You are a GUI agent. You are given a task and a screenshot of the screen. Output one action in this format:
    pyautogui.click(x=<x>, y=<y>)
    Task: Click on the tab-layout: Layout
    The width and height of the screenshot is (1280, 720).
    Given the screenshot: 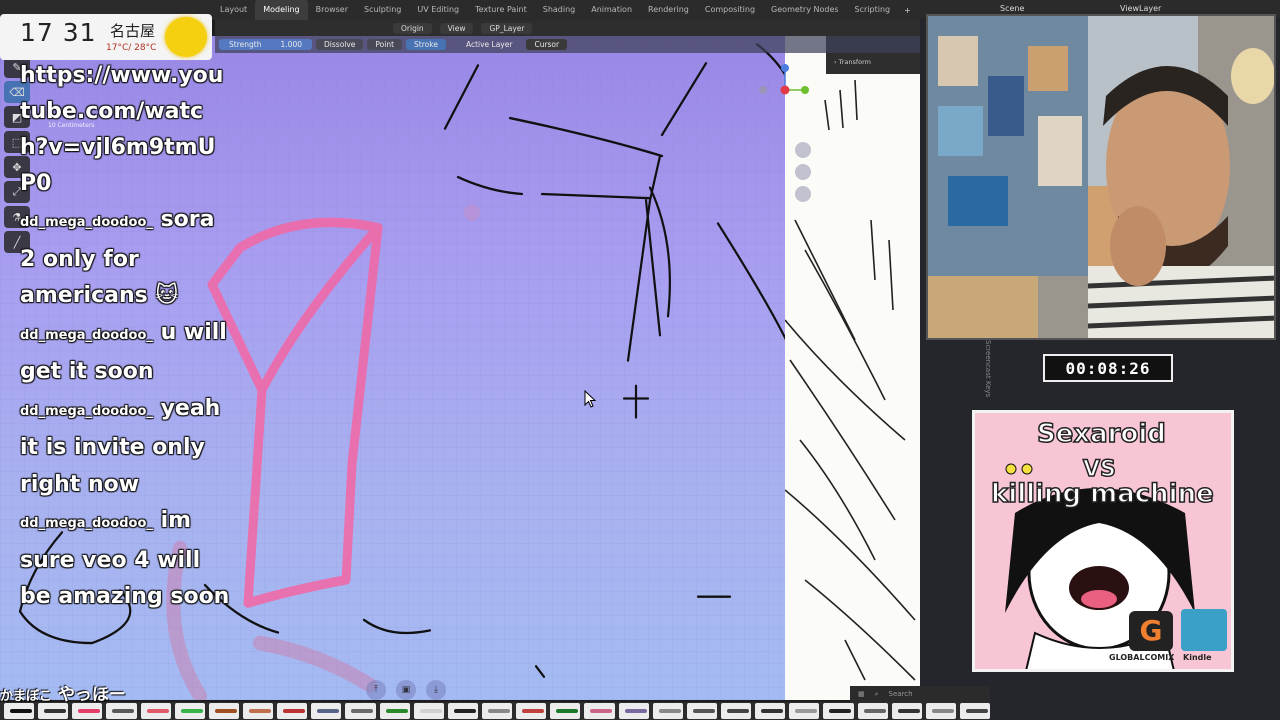 What is the action you would take?
    pyautogui.click(x=233, y=10)
    